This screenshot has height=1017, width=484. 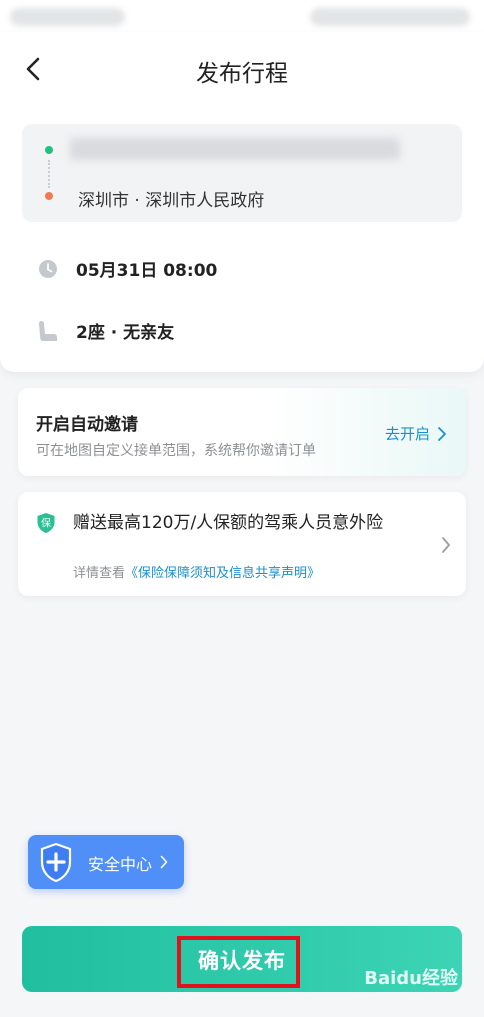 I want to click on end-point-dot, so click(x=49, y=196).